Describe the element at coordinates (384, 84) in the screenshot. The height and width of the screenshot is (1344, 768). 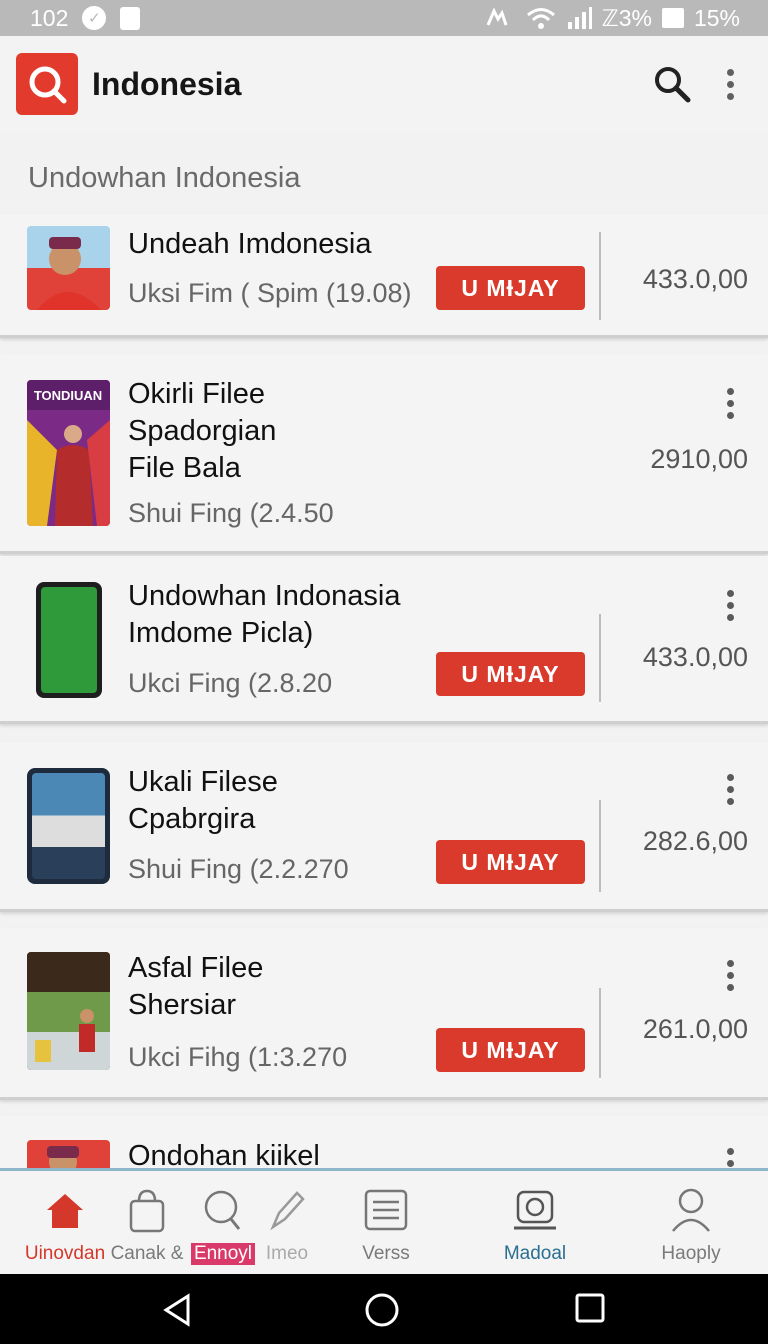
I see `app-bar: Indonesia` at that location.